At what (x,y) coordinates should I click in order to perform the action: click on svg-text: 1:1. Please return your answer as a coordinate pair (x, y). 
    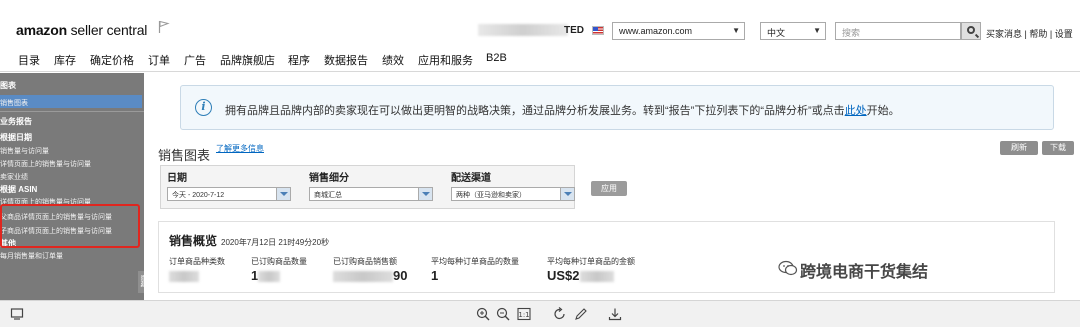
    Looking at the image, I should click on (523, 315).